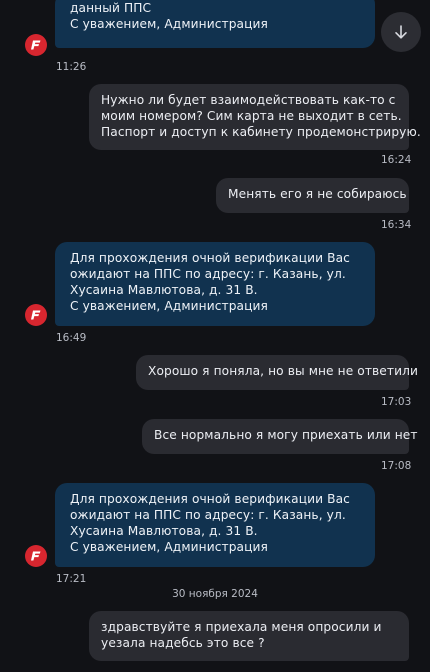  What do you see at coordinates (71, 579) in the screenshot?
I see `message-time: 17:21` at bounding box center [71, 579].